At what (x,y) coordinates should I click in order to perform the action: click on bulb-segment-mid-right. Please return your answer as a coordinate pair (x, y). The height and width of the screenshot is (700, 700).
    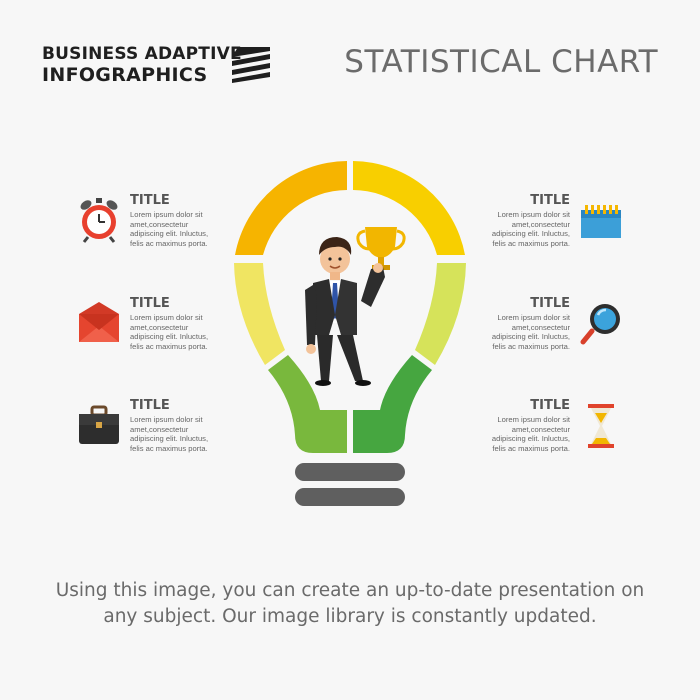
    Looking at the image, I should click on (440, 314).